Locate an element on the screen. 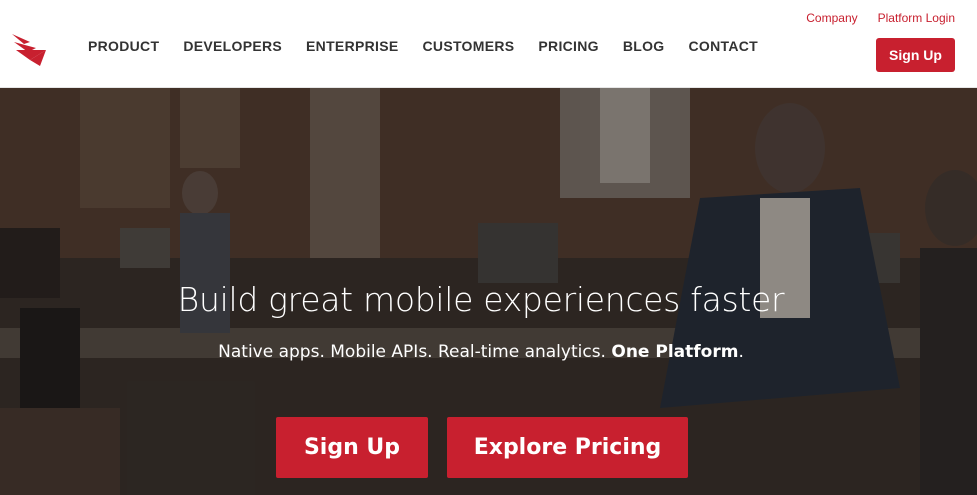  nav-item-blog: BLOG is located at coordinates (644, 46).